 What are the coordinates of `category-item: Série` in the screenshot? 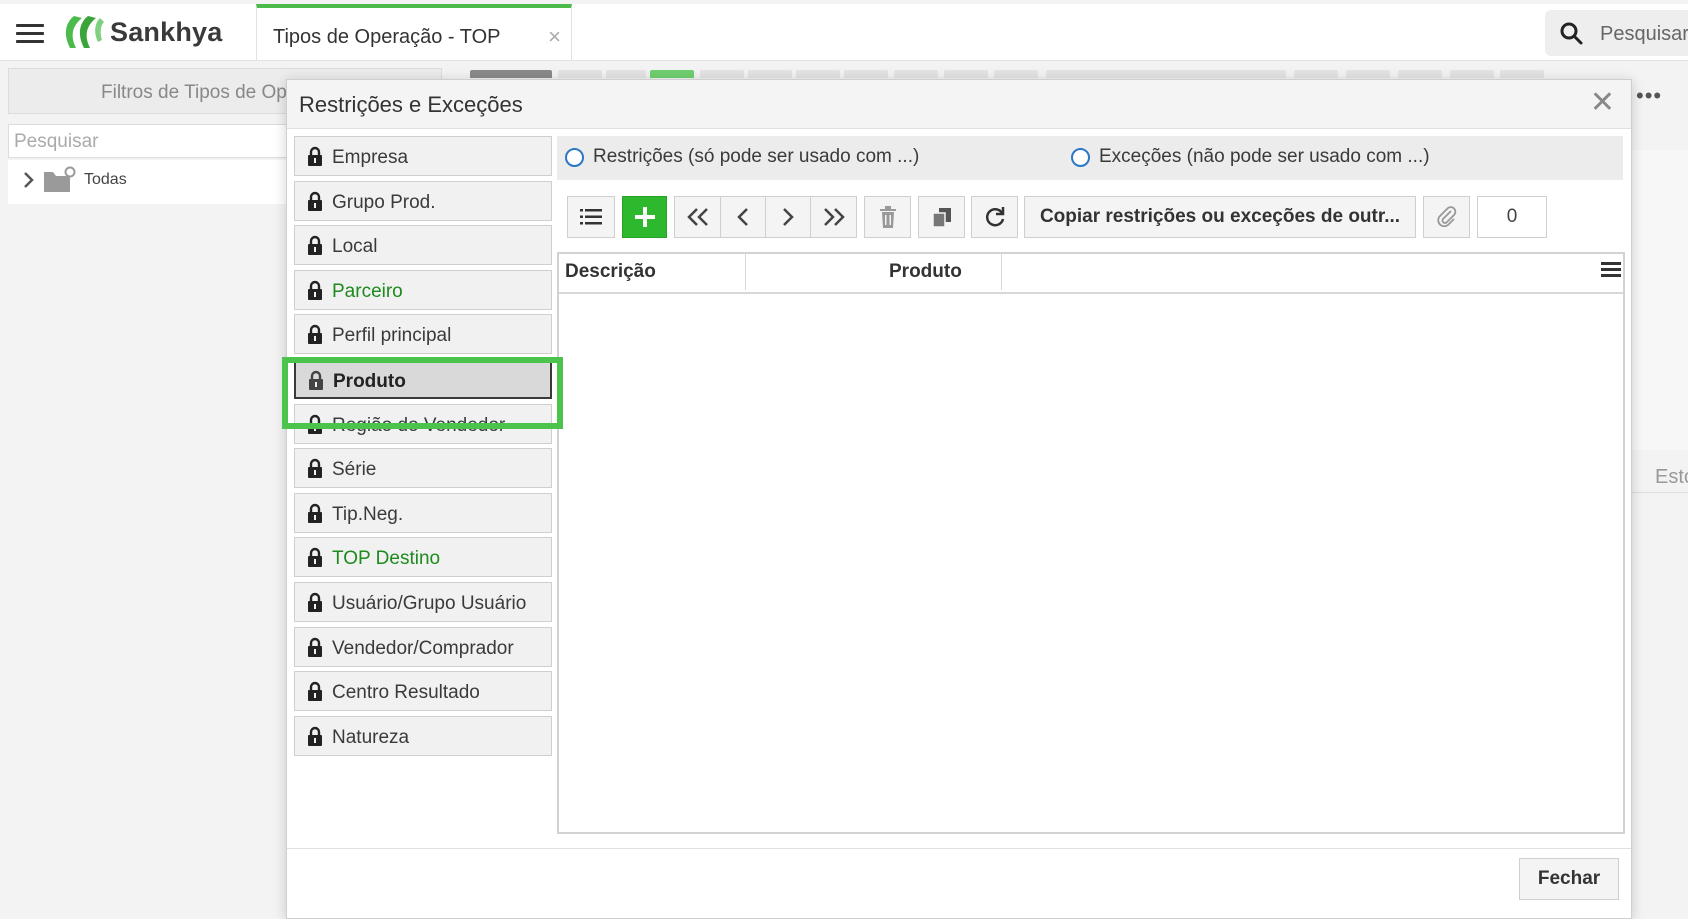 It's located at (423, 468).